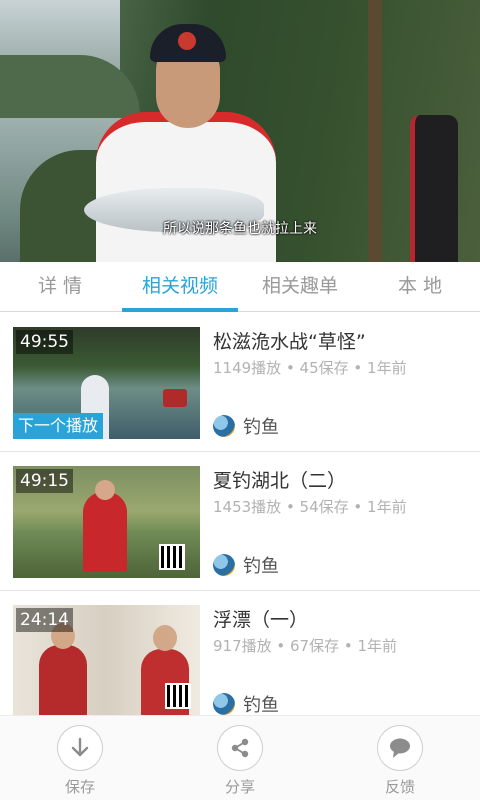 This screenshot has width=480, height=800. Describe the element at coordinates (106, 660) in the screenshot. I see `video-thumbnail: 24:14` at that location.